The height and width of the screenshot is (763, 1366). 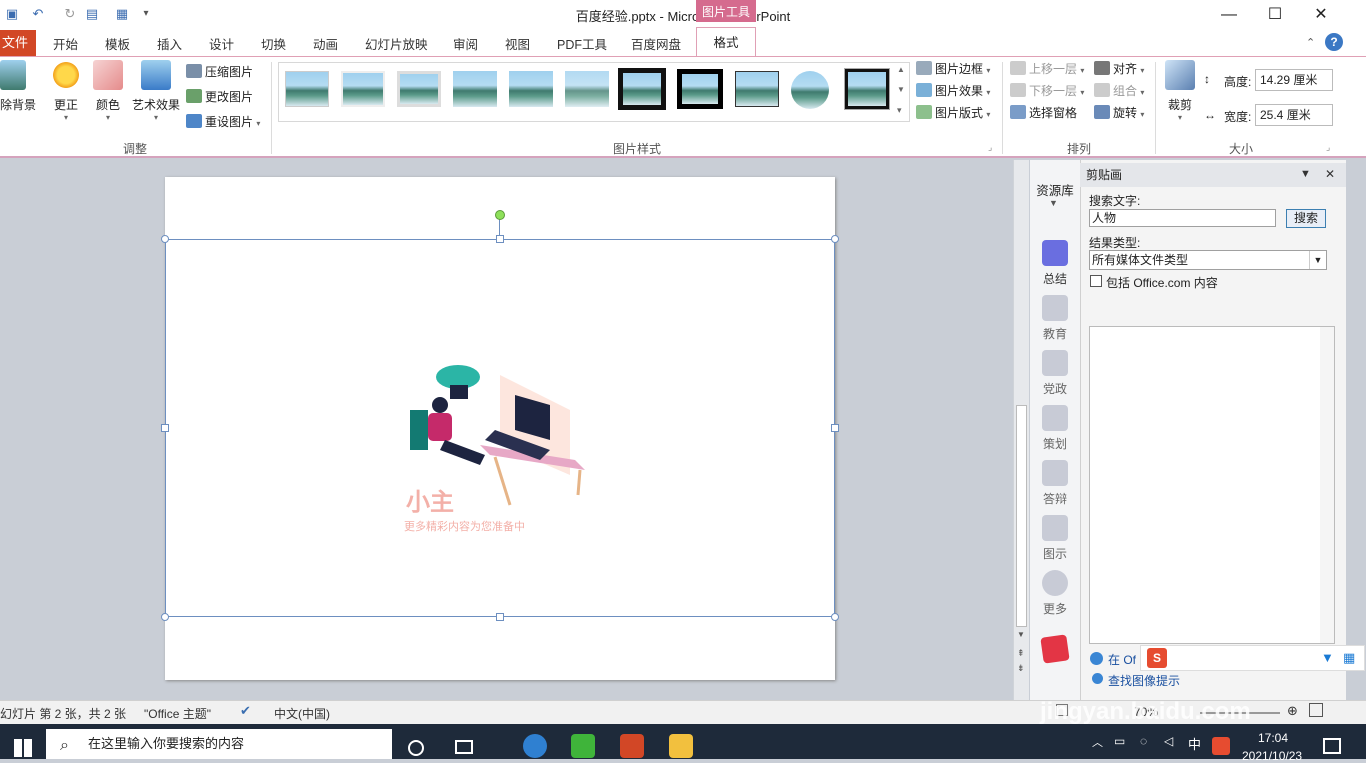 What do you see at coordinates (1273, 738) in the screenshot?
I see `clock-time: 17:04` at bounding box center [1273, 738].